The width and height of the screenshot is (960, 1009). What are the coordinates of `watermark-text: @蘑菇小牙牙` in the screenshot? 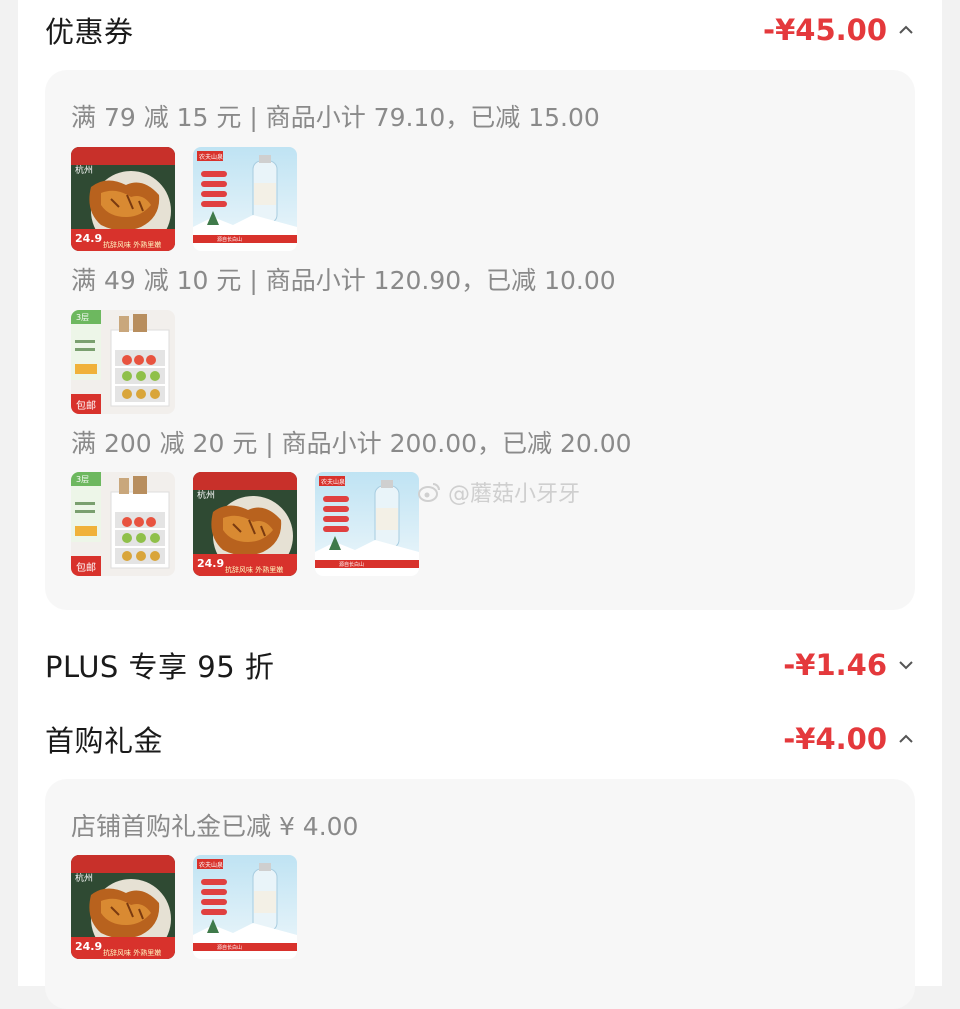 It's located at (514, 494).